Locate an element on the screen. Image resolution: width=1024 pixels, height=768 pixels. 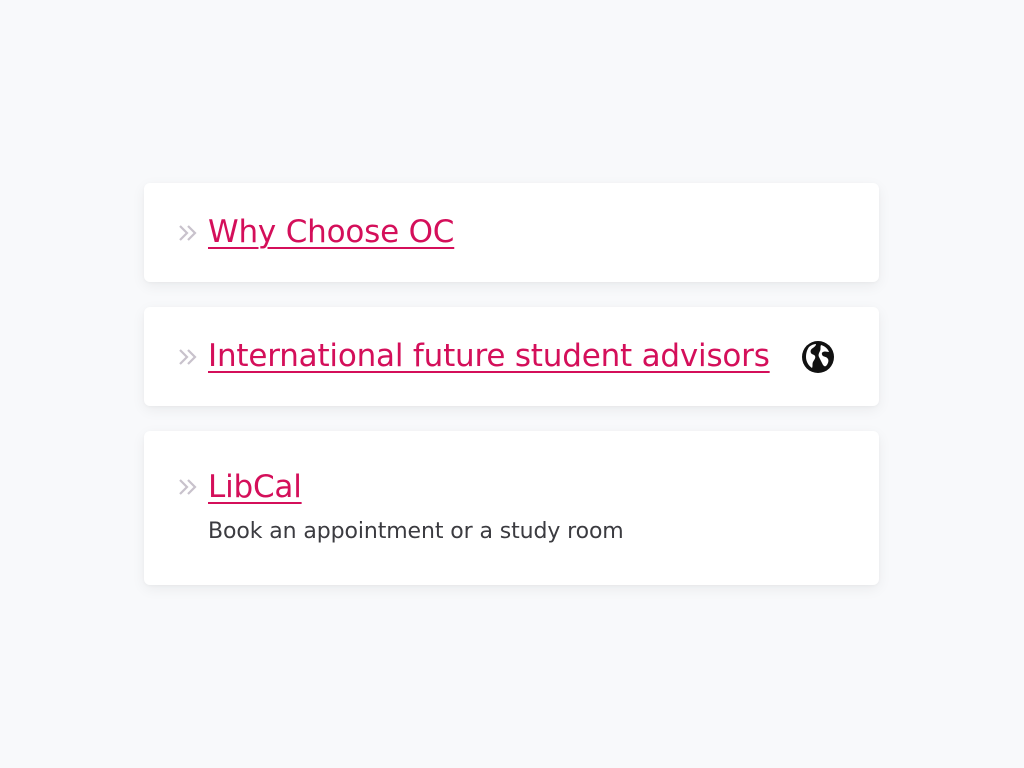
libcal-link: LibCal is located at coordinates (255, 487).